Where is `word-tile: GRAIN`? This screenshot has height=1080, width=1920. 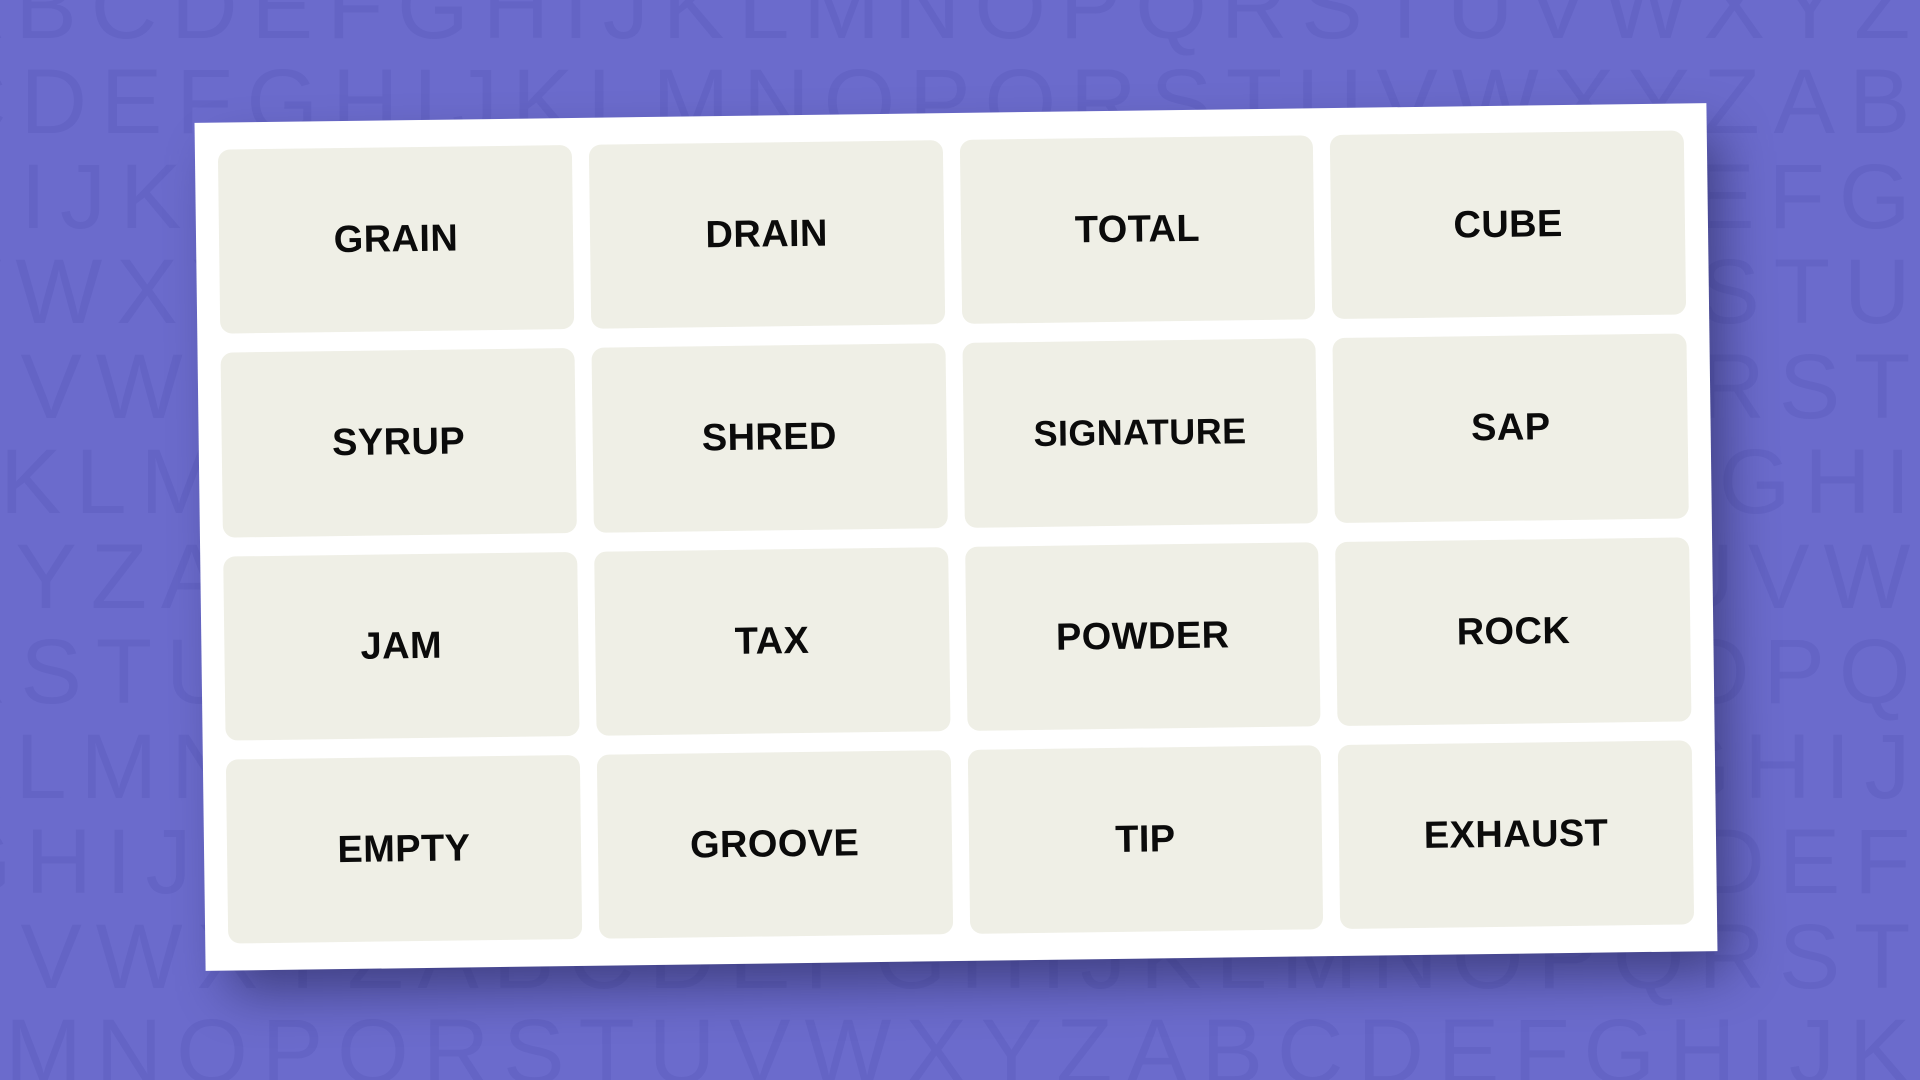 word-tile: GRAIN is located at coordinates (395, 239).